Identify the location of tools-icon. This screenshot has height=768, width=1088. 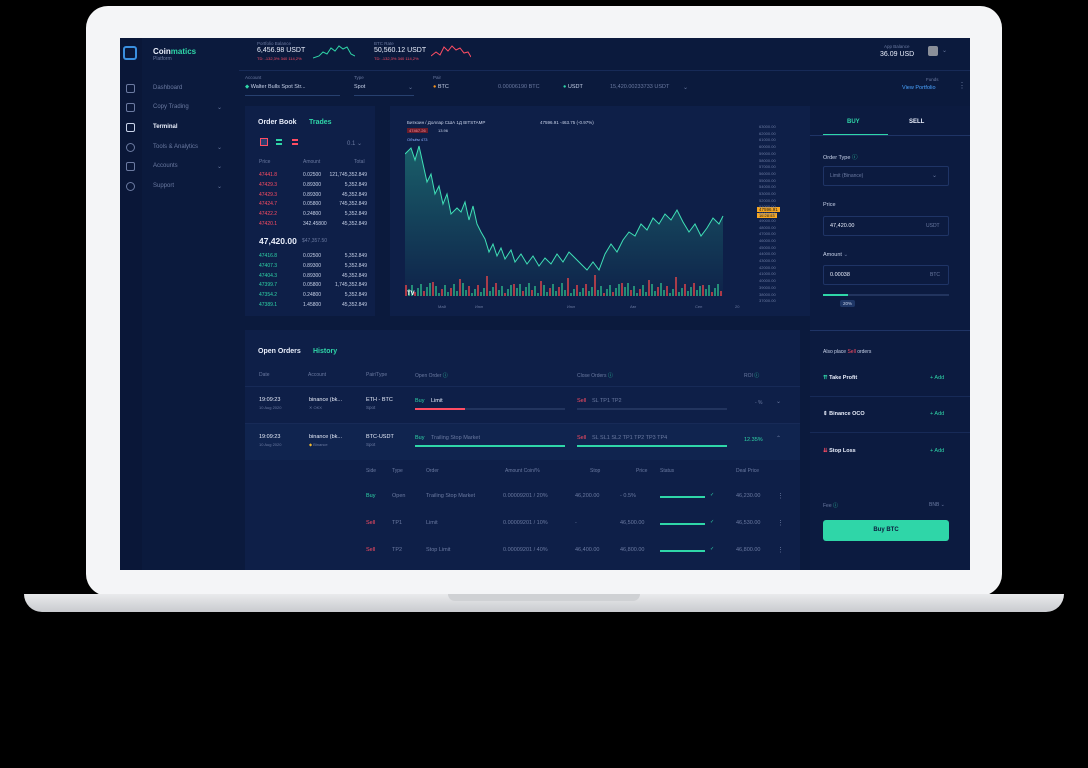
(130, 147).